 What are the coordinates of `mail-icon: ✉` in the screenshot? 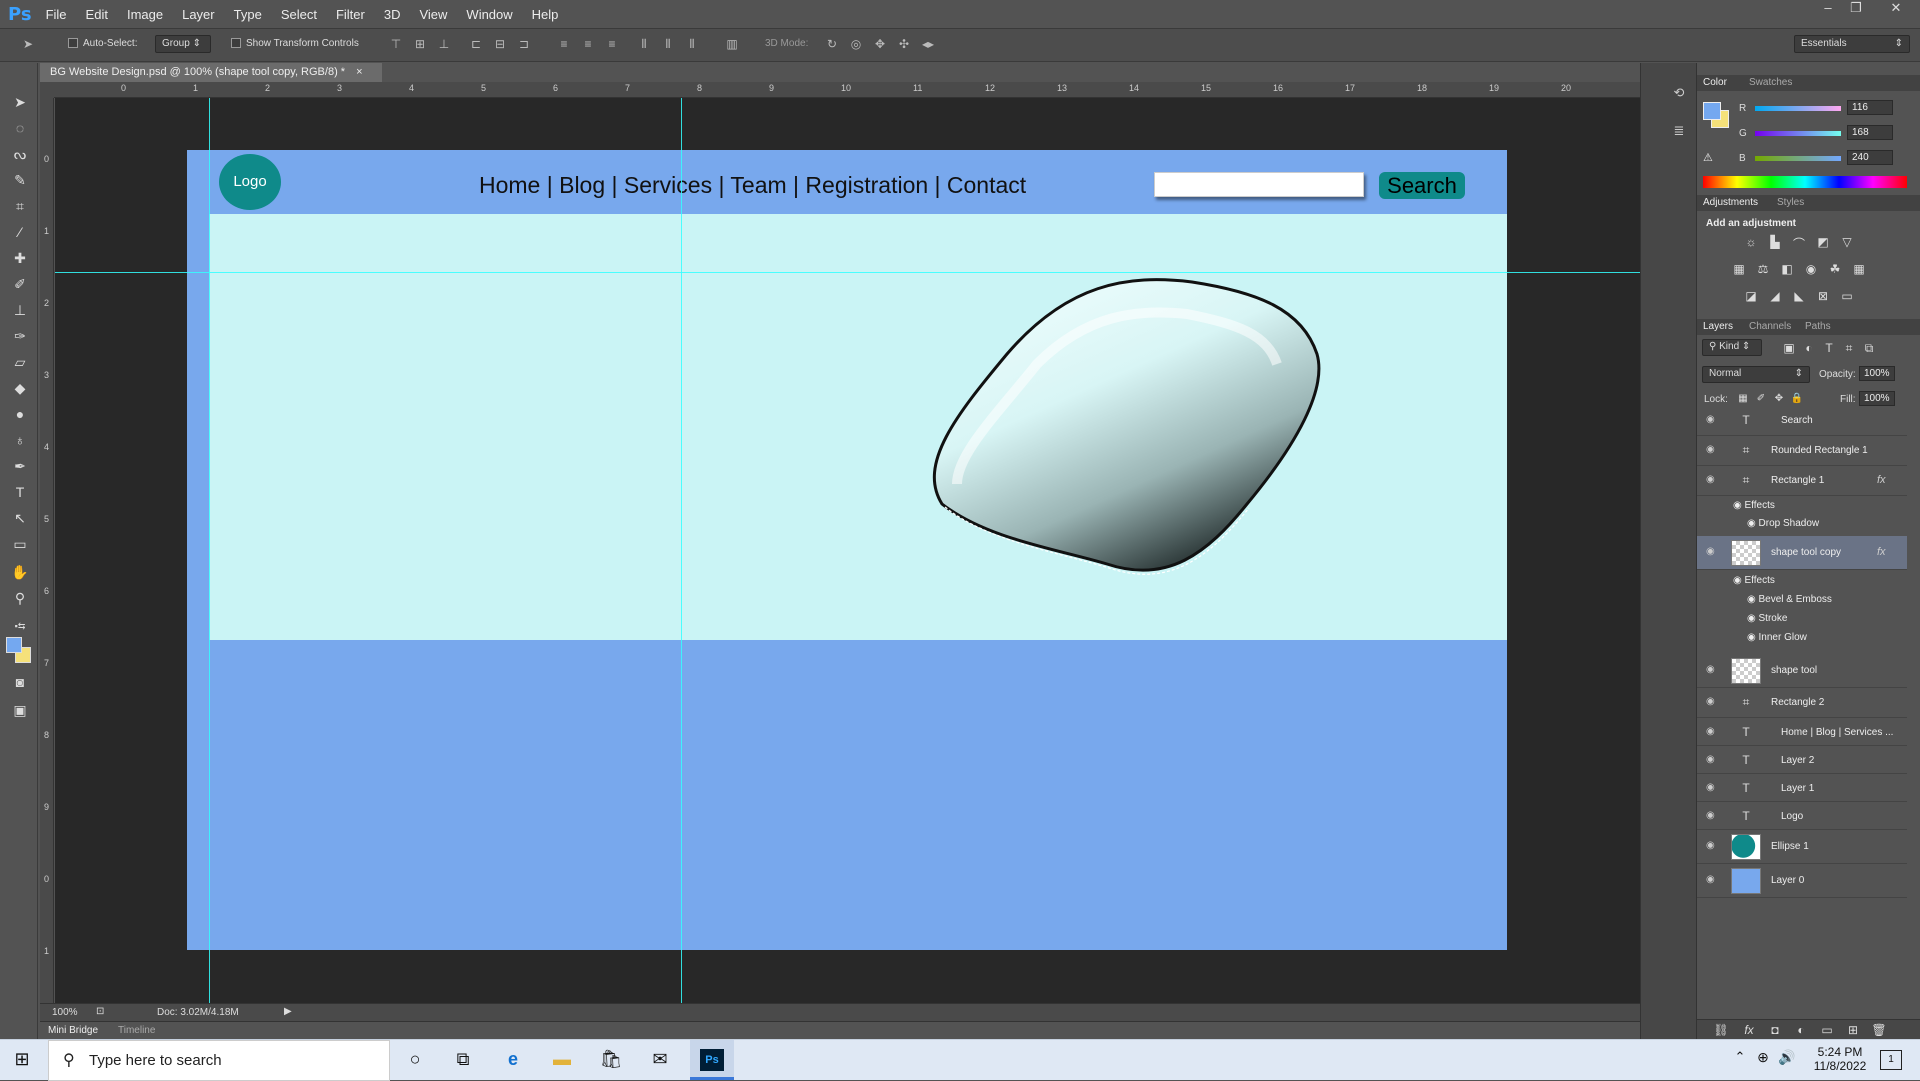 It's located at (660, 1060).